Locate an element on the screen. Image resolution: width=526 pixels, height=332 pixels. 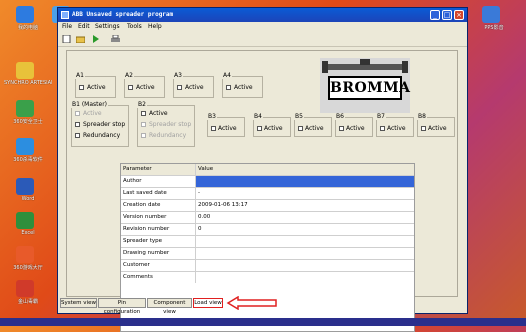
menu-settings: Settings is located at coordinates (107, 26).